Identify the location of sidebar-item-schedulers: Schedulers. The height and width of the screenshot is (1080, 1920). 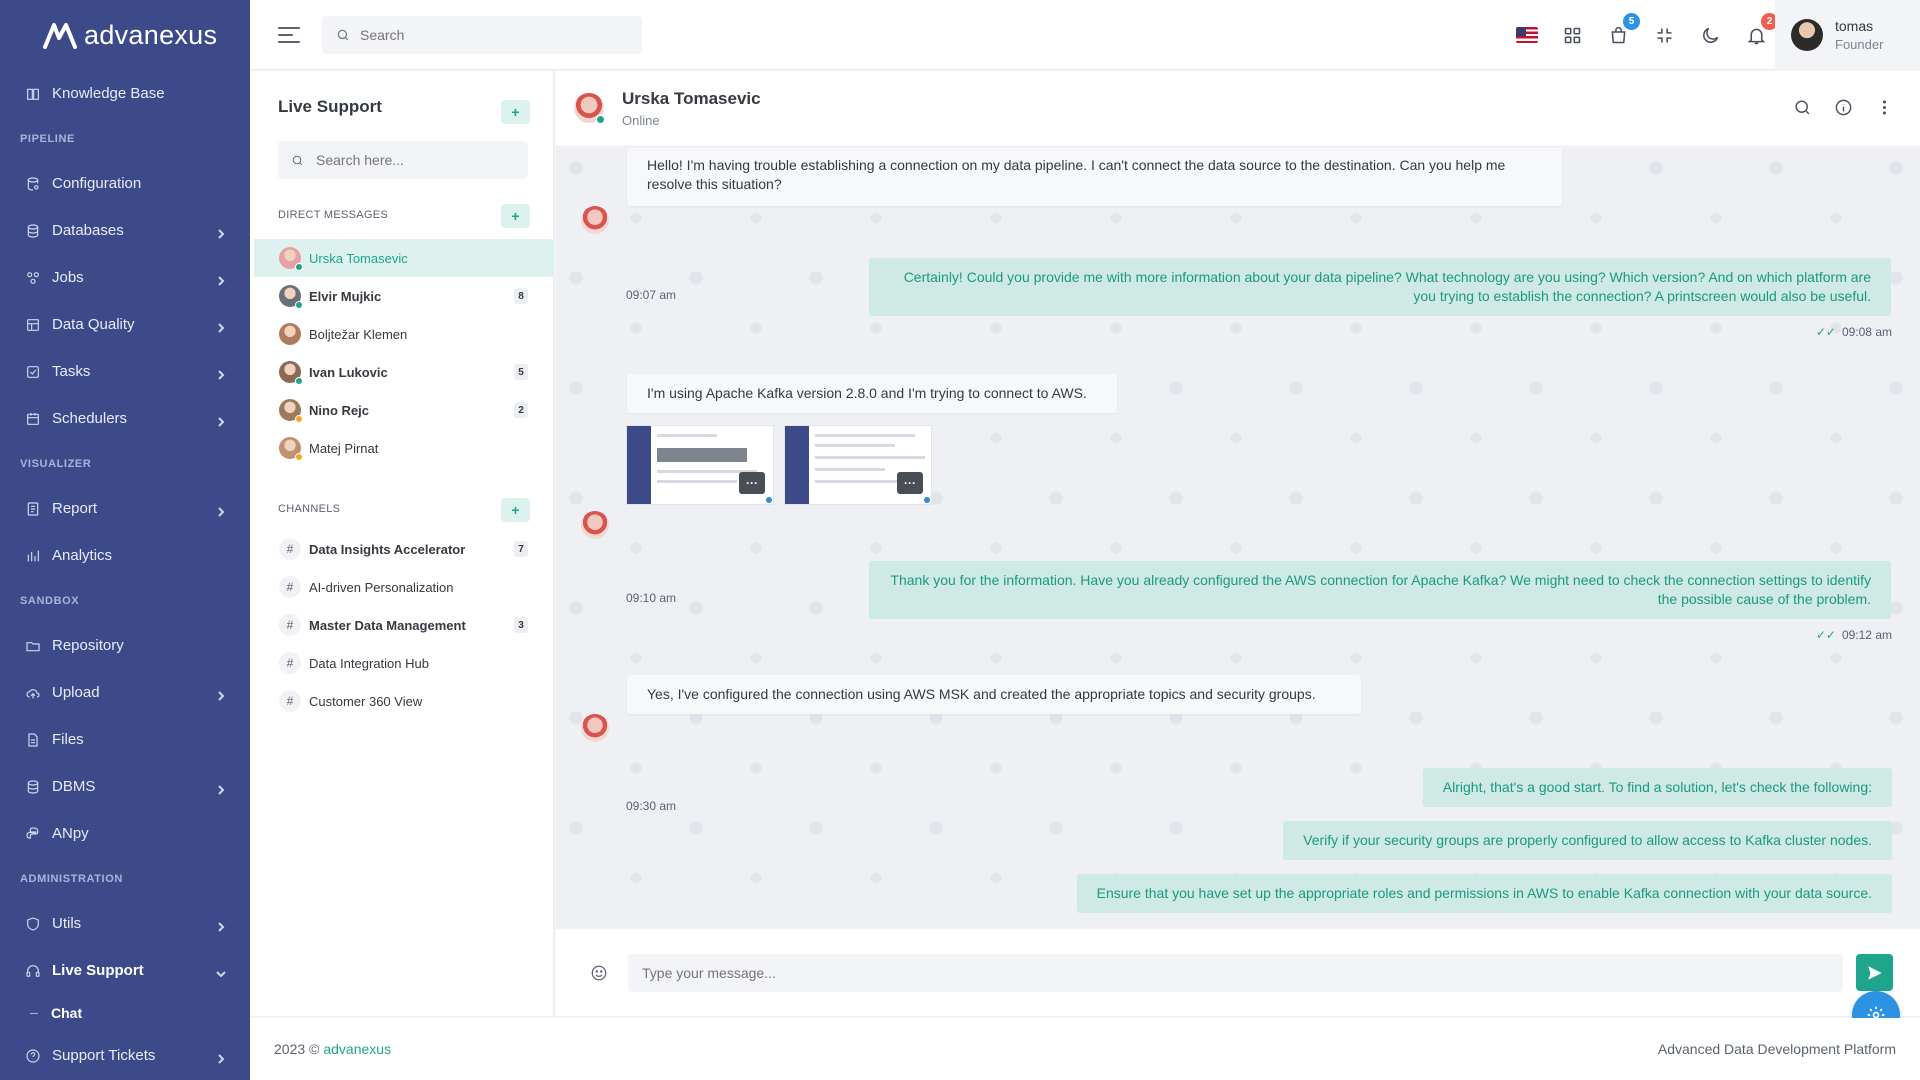
(125, 418).